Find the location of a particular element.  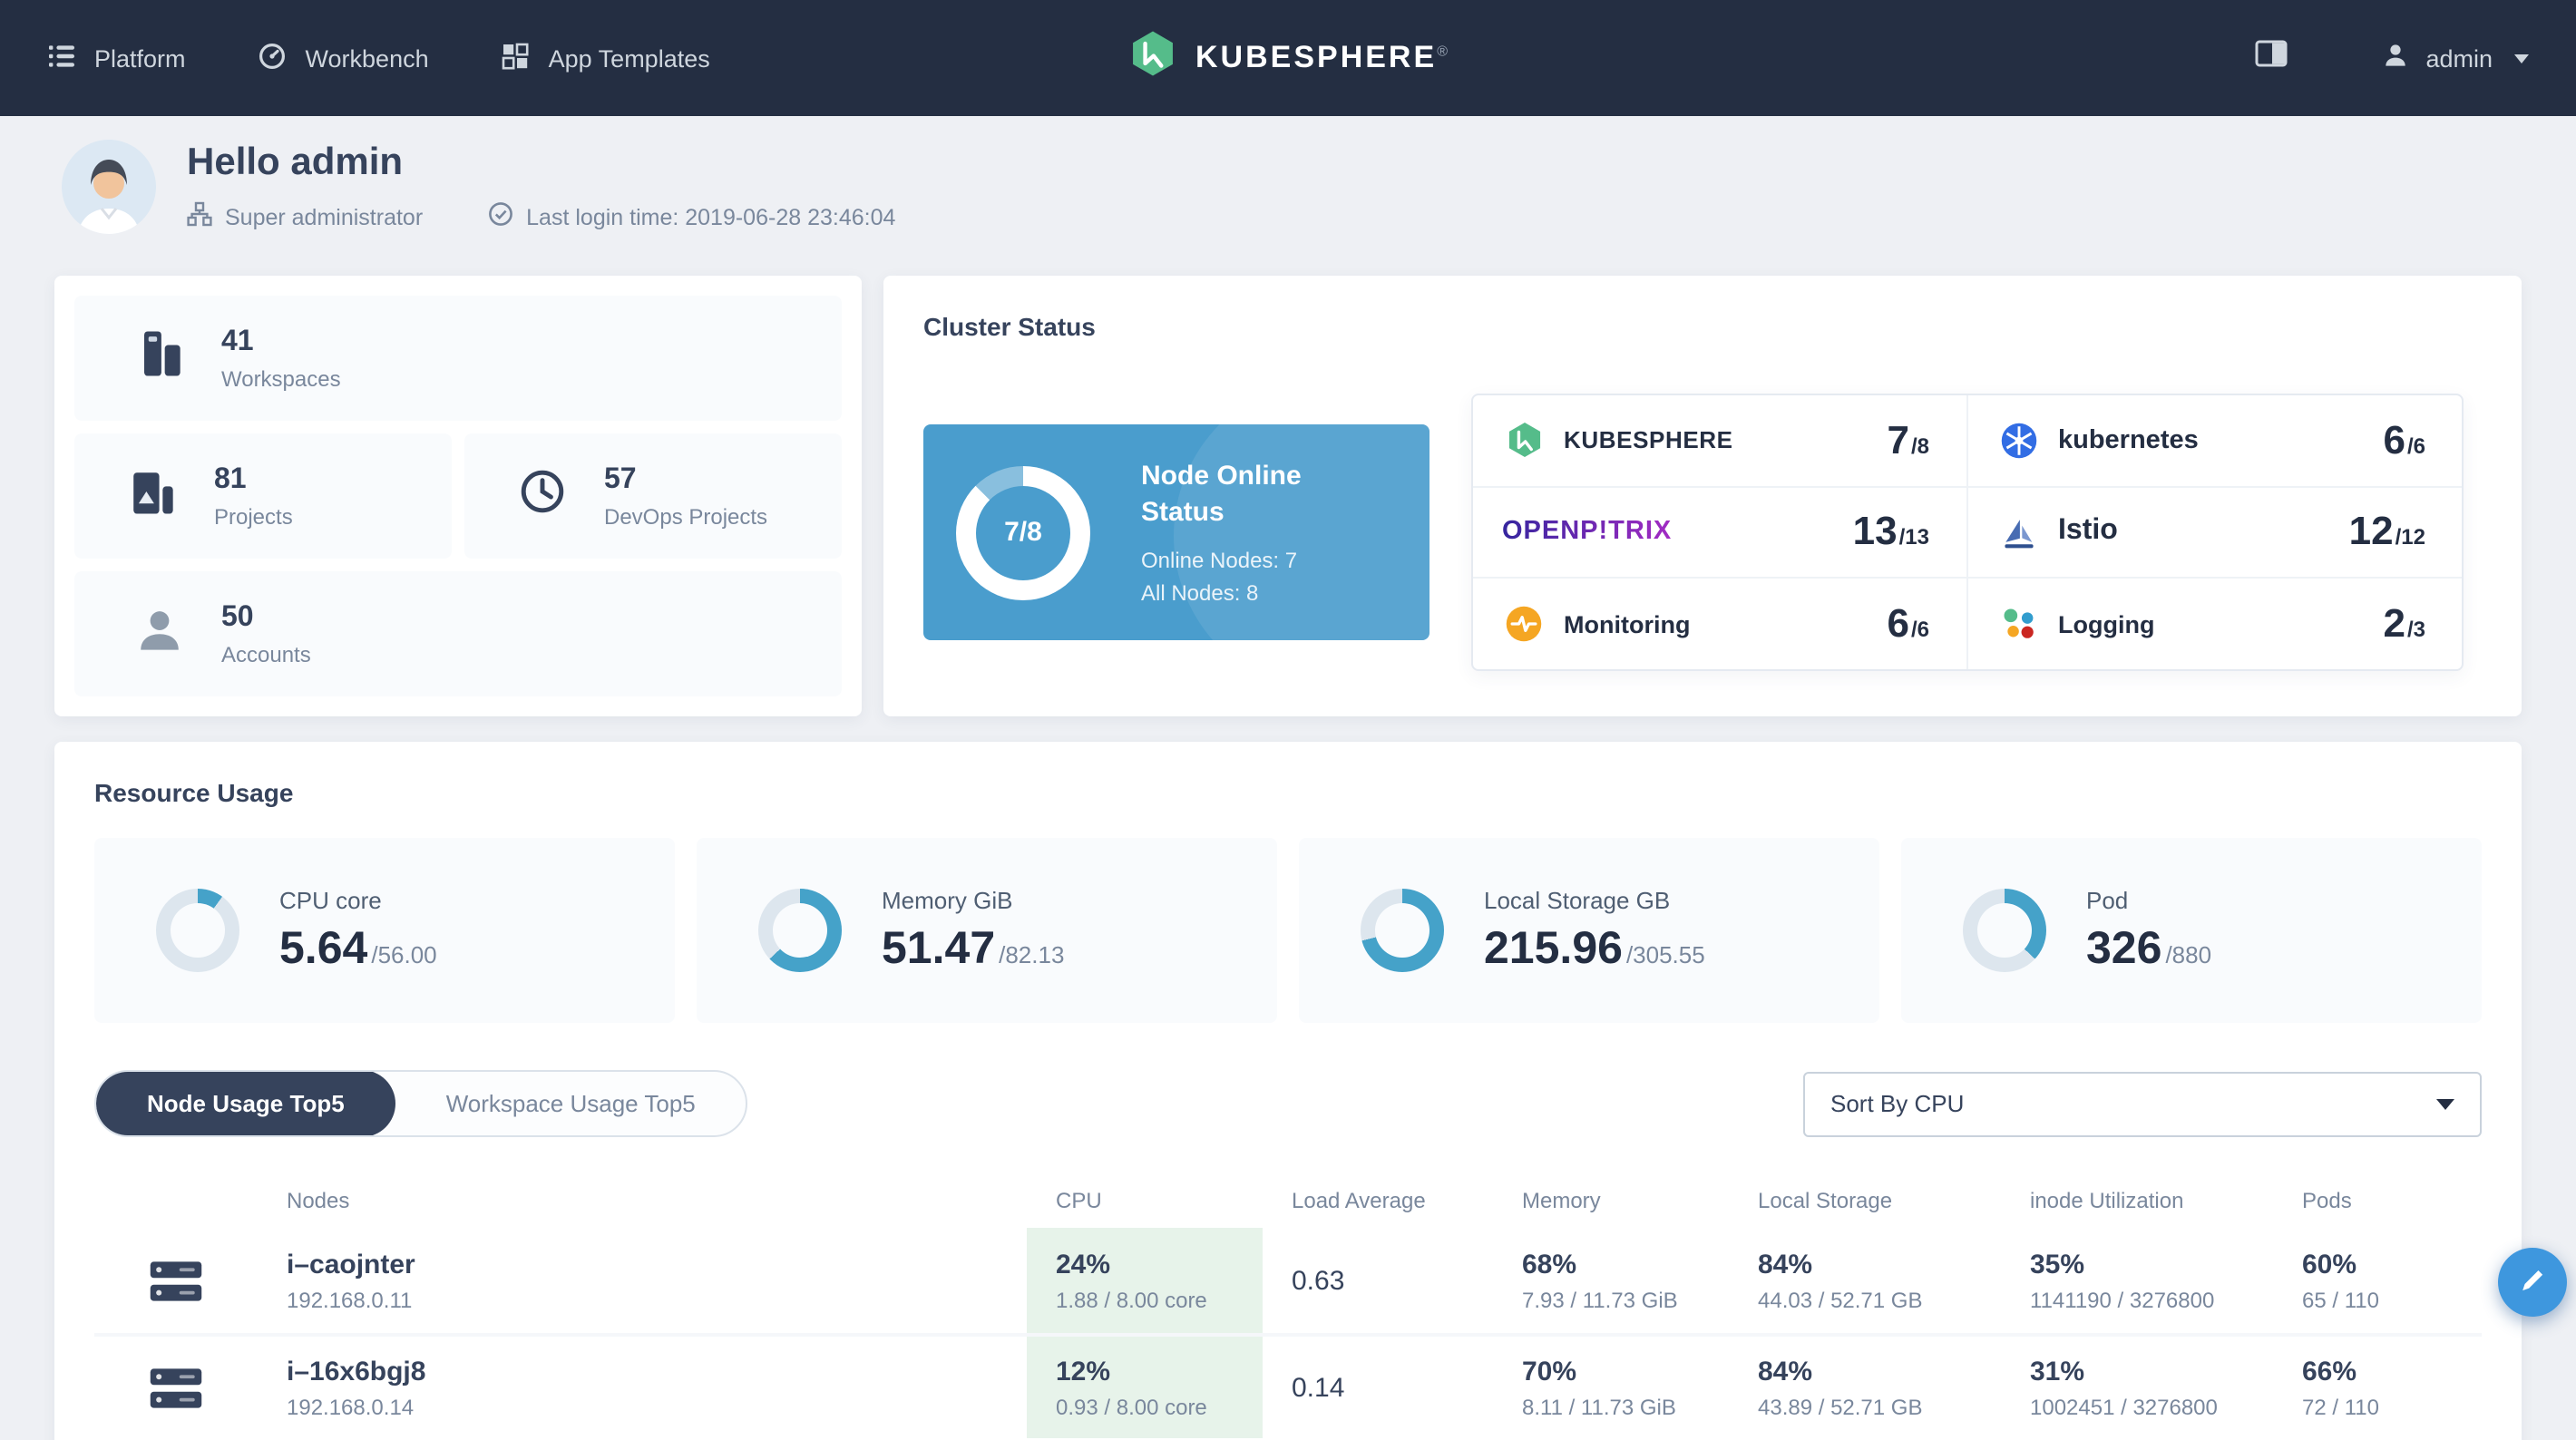

kubesphere-logo: KUBESPHERE® is located at coordinates (1288, 58).